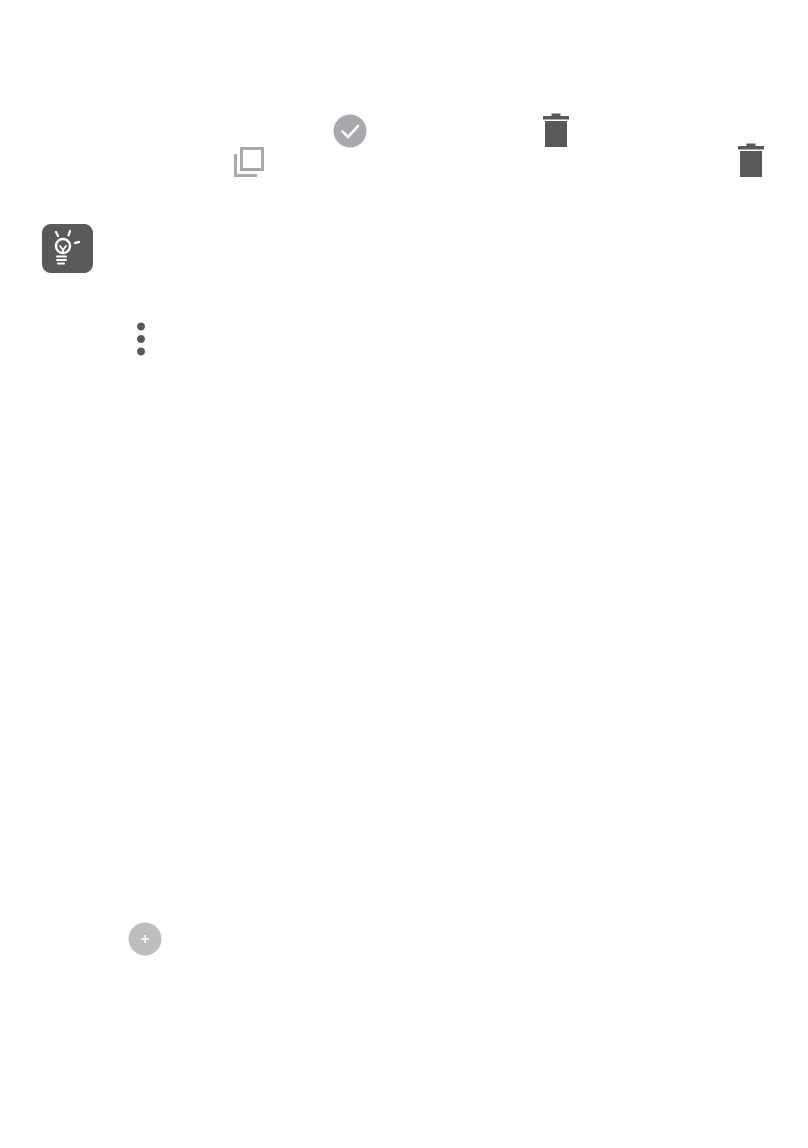 This screenshot has width=808, height=1148. I want to click on copy-icon, so click(249, 162).